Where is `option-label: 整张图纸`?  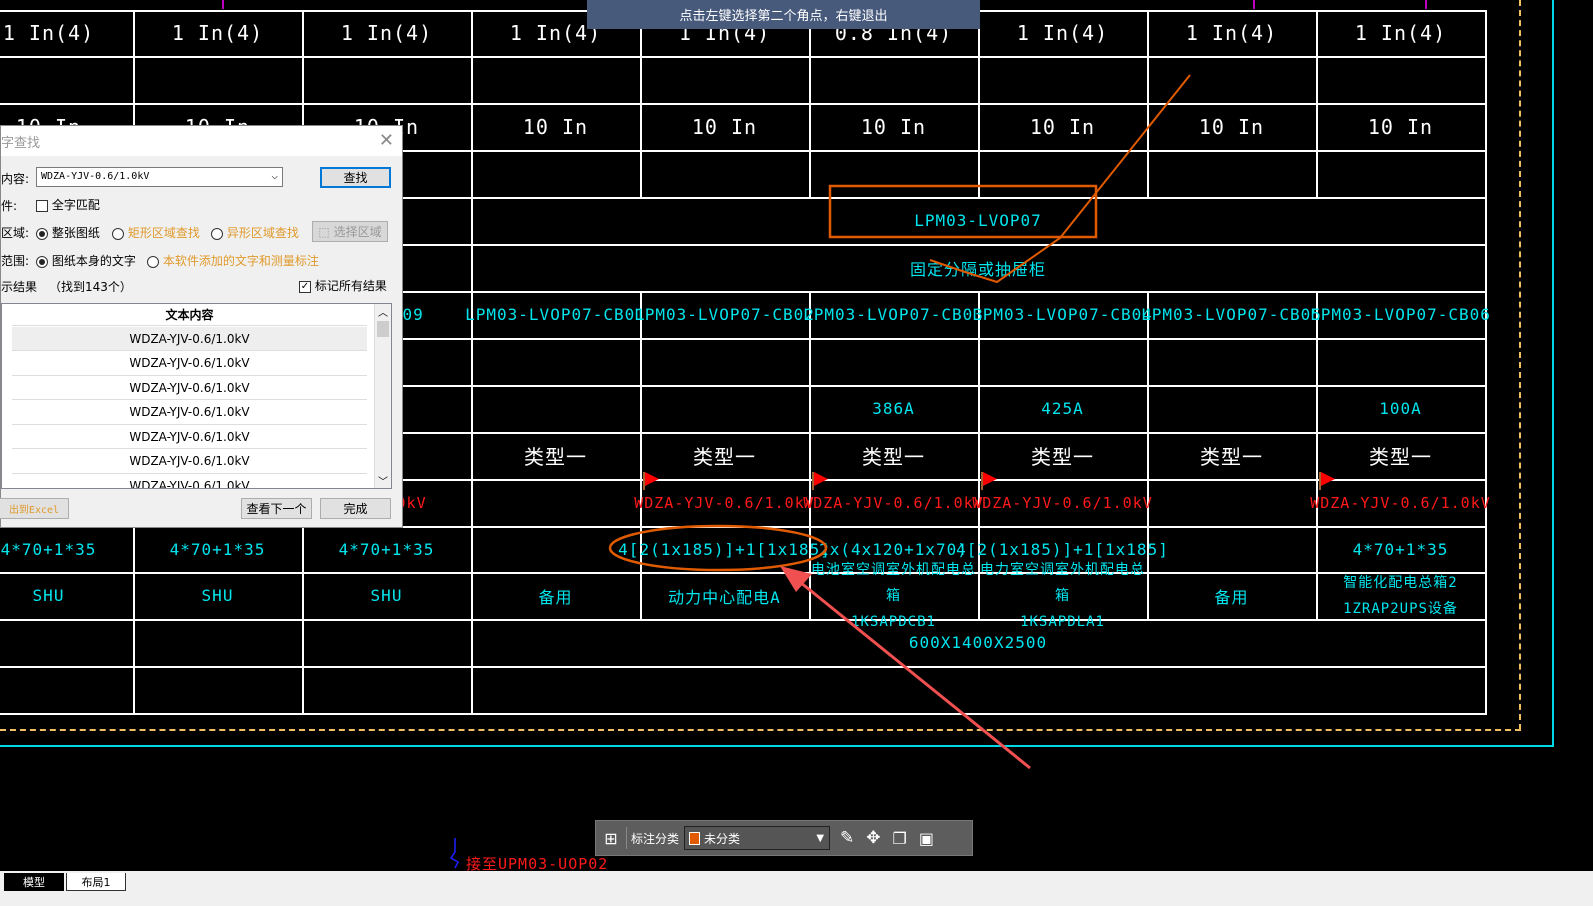
option-label: 整张图纸 is located at coordinates (75, 233).